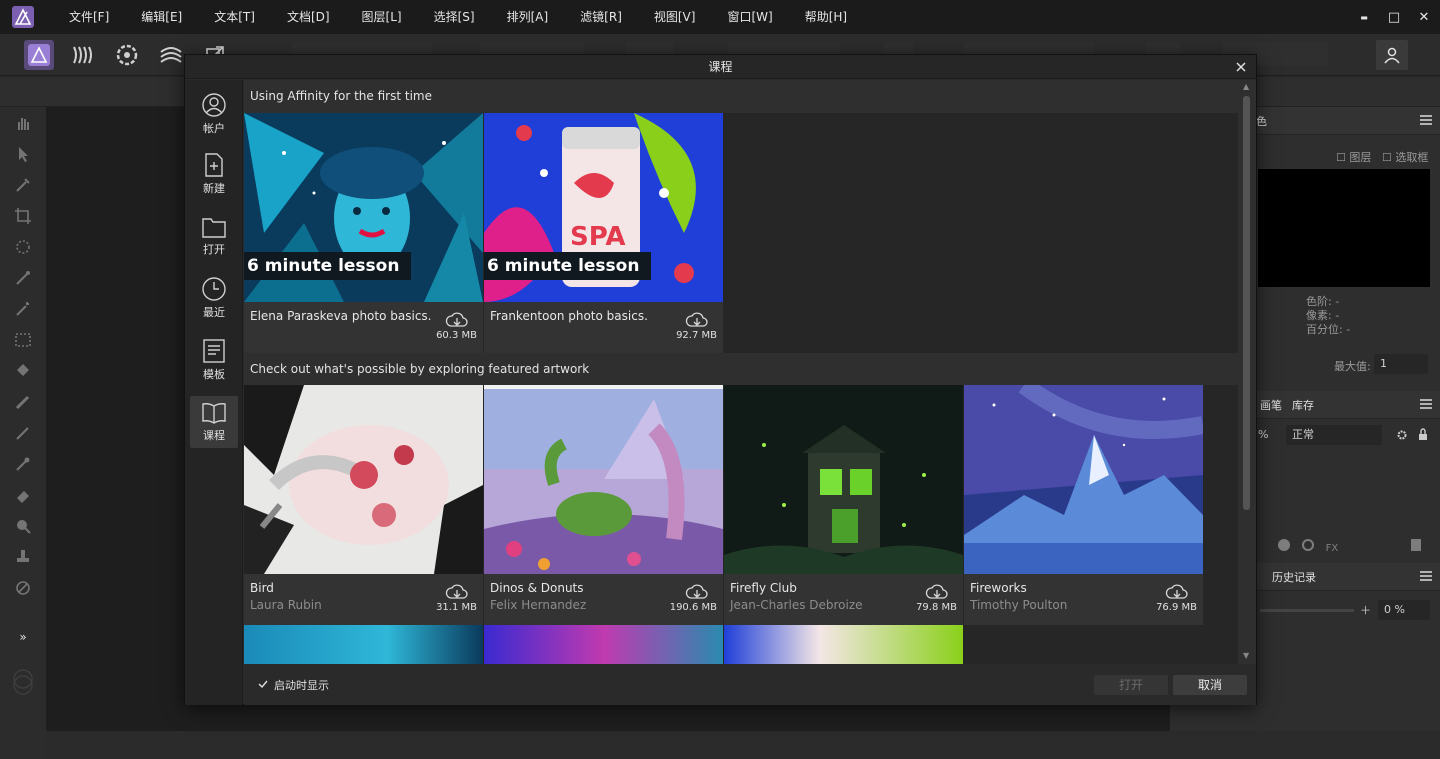 The image size is (1440, 759). I want to click on nav-templates: 模板, so click(214, 360).